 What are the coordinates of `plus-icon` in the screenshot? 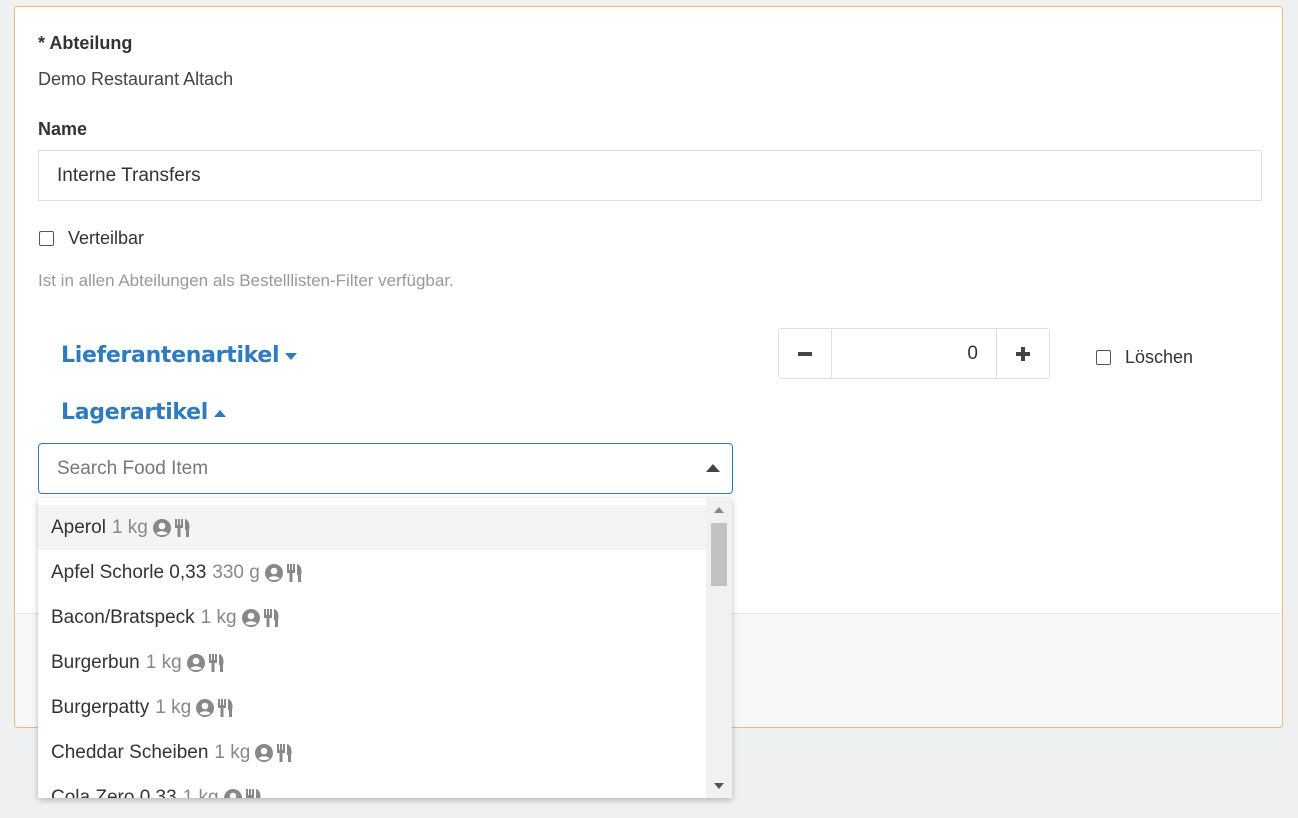 It's located at (1023, 353).